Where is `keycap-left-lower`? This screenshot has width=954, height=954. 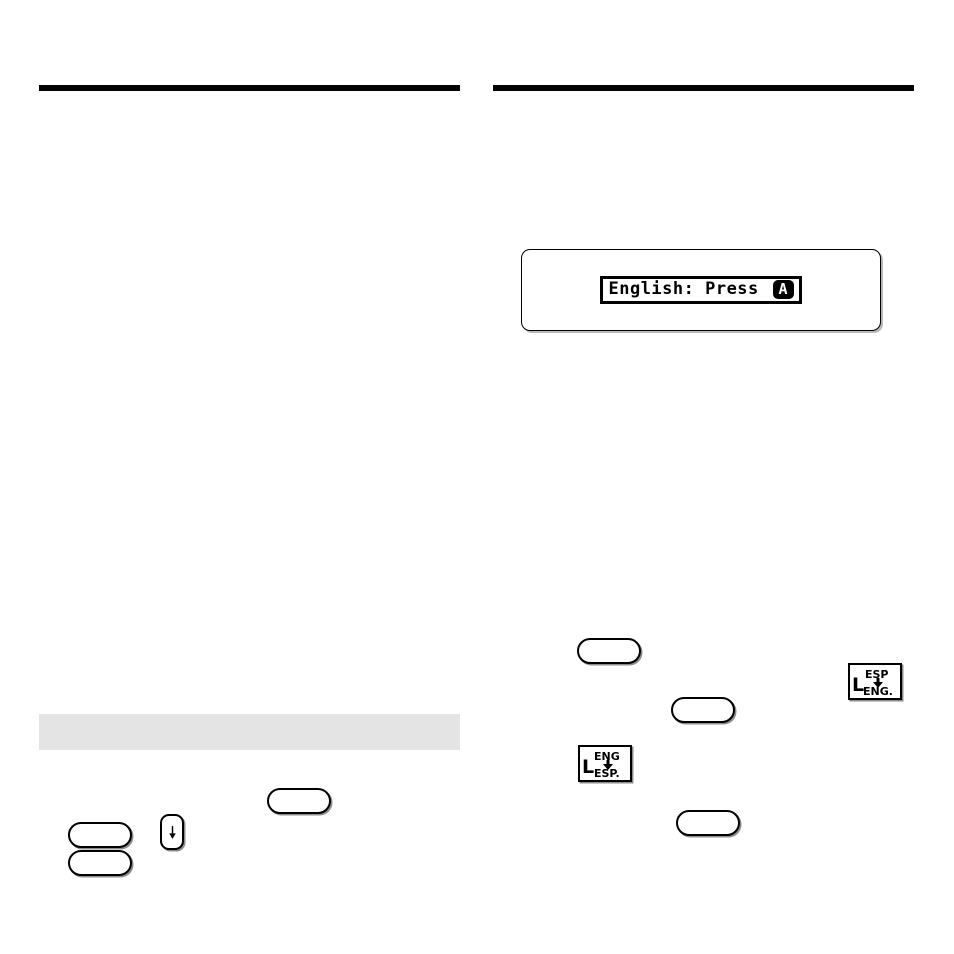
keycap-left-lower is located at coordinates (100, 863).